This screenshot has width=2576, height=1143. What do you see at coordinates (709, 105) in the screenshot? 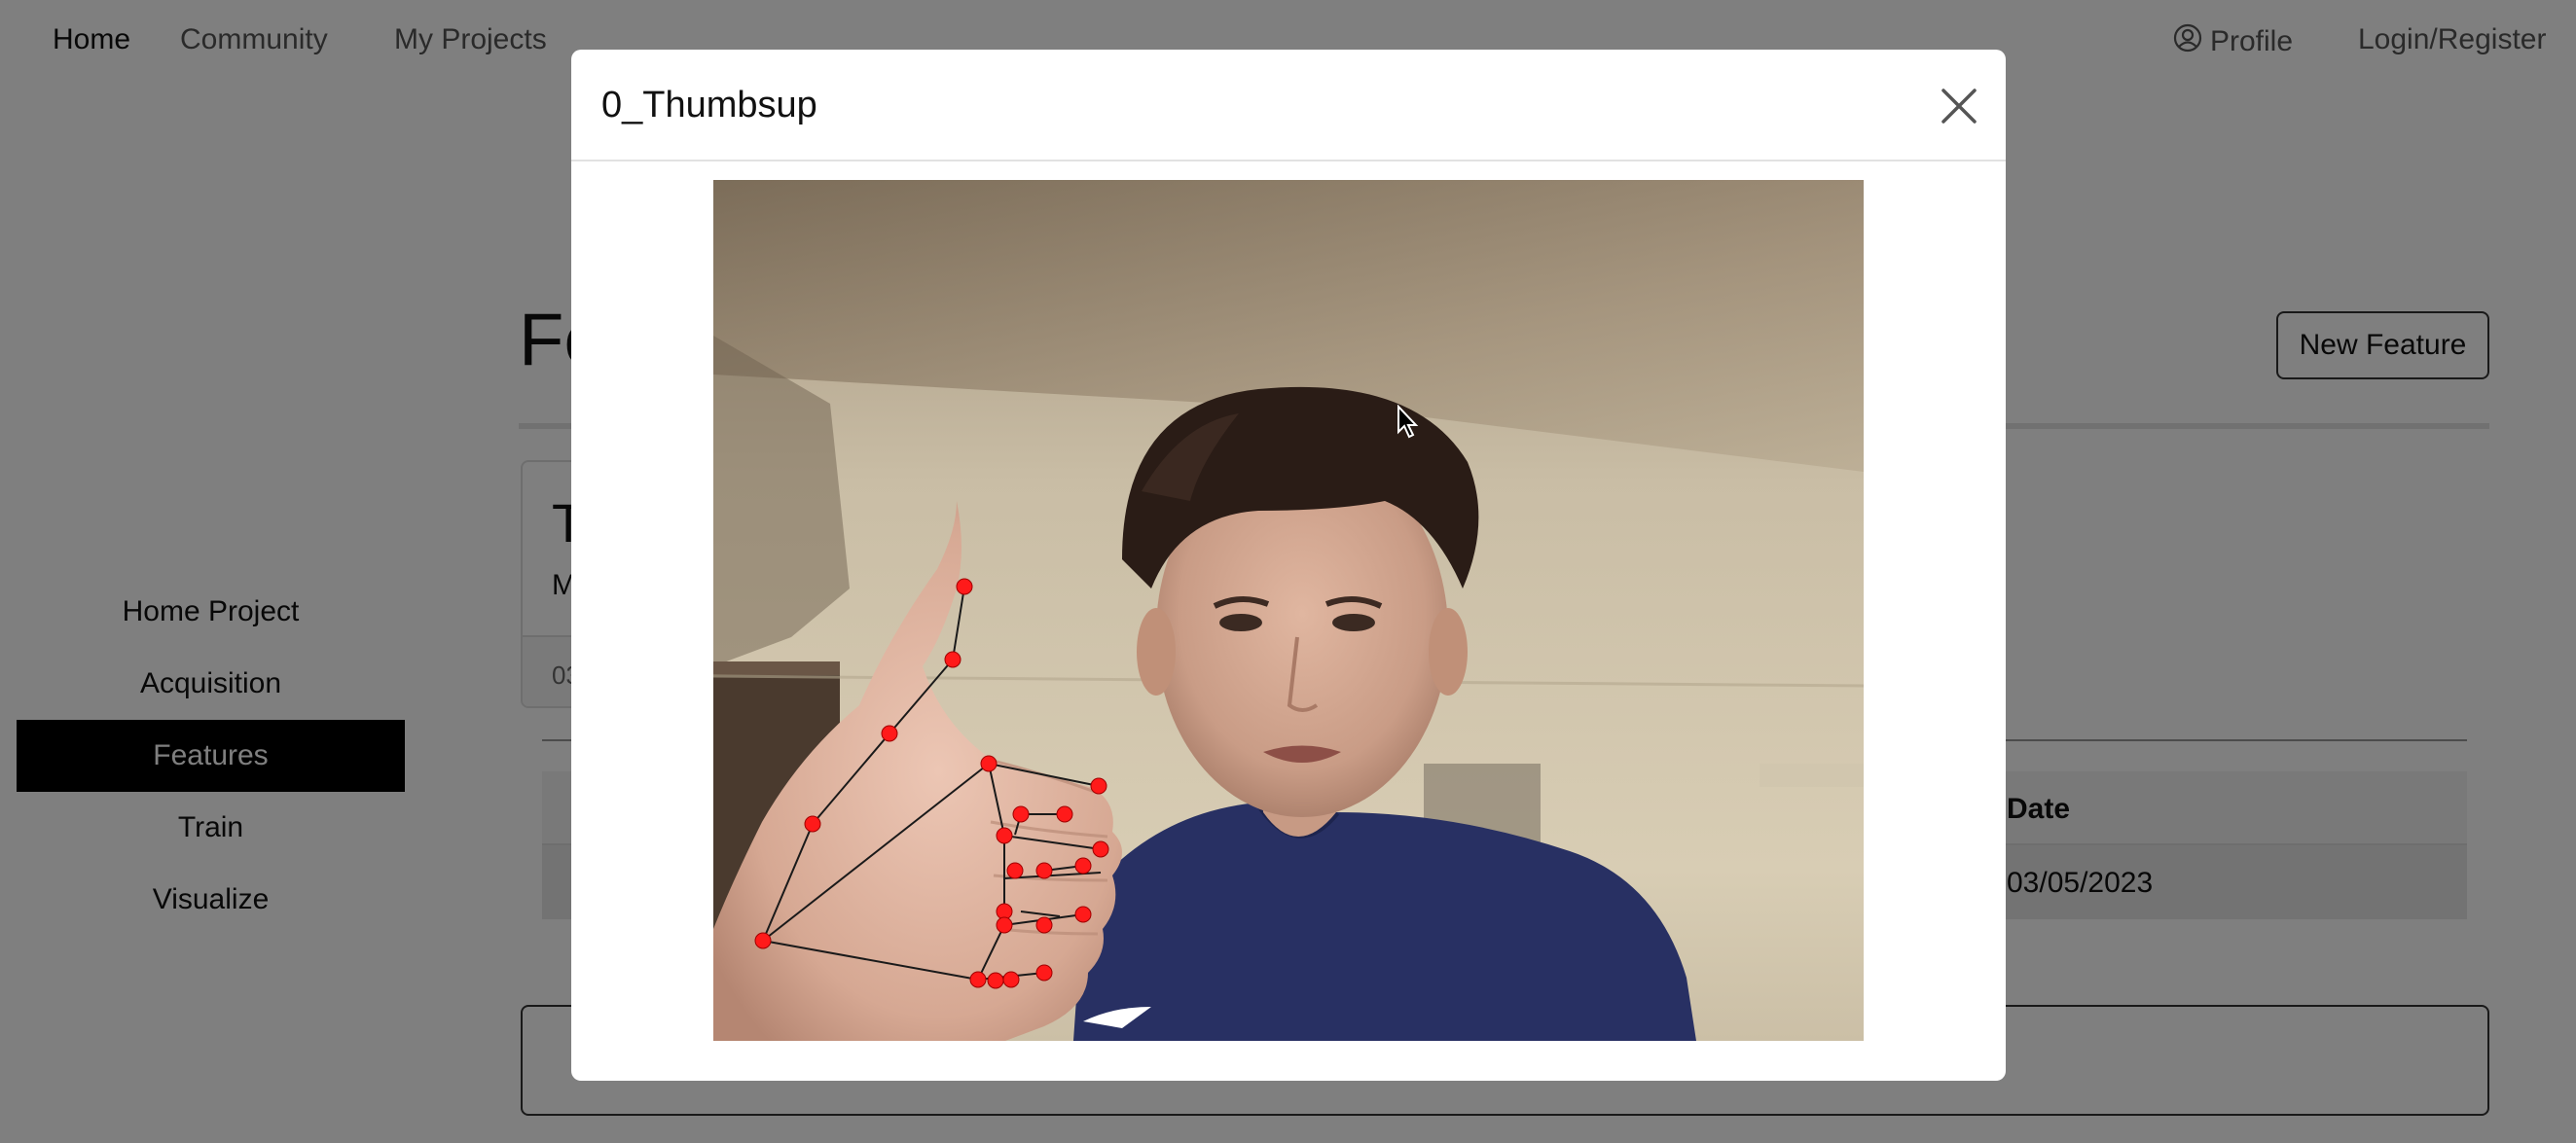
I see `modal-title: 0_Thumbsup` at bounding box center [709, 105].